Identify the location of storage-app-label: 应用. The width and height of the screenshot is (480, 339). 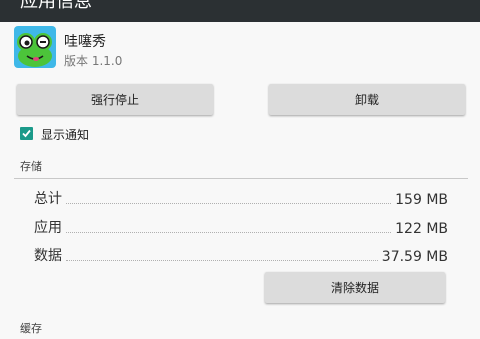
(48, 228).